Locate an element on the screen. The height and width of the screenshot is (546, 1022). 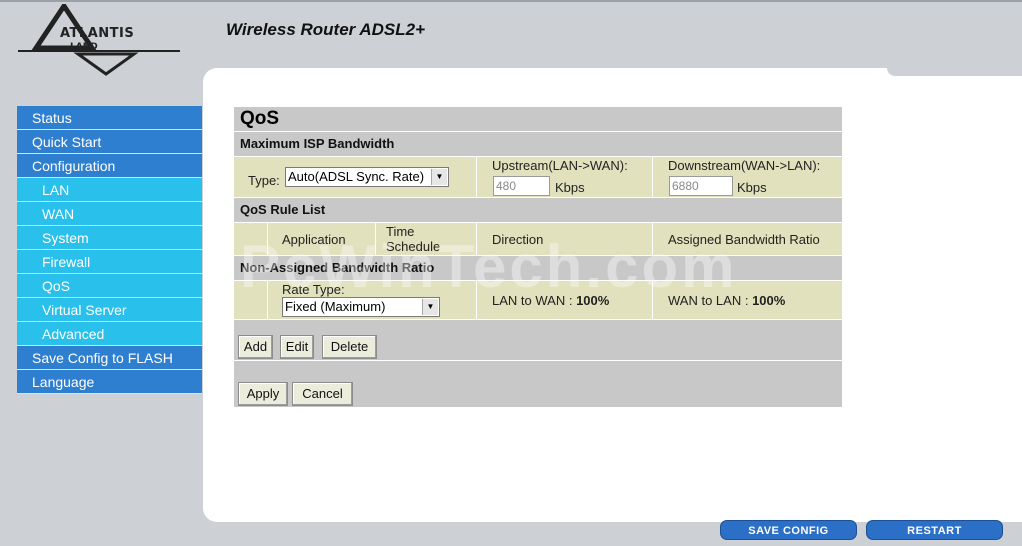
rate-type-label: Rate Type: is located at coordinates (313, 289).